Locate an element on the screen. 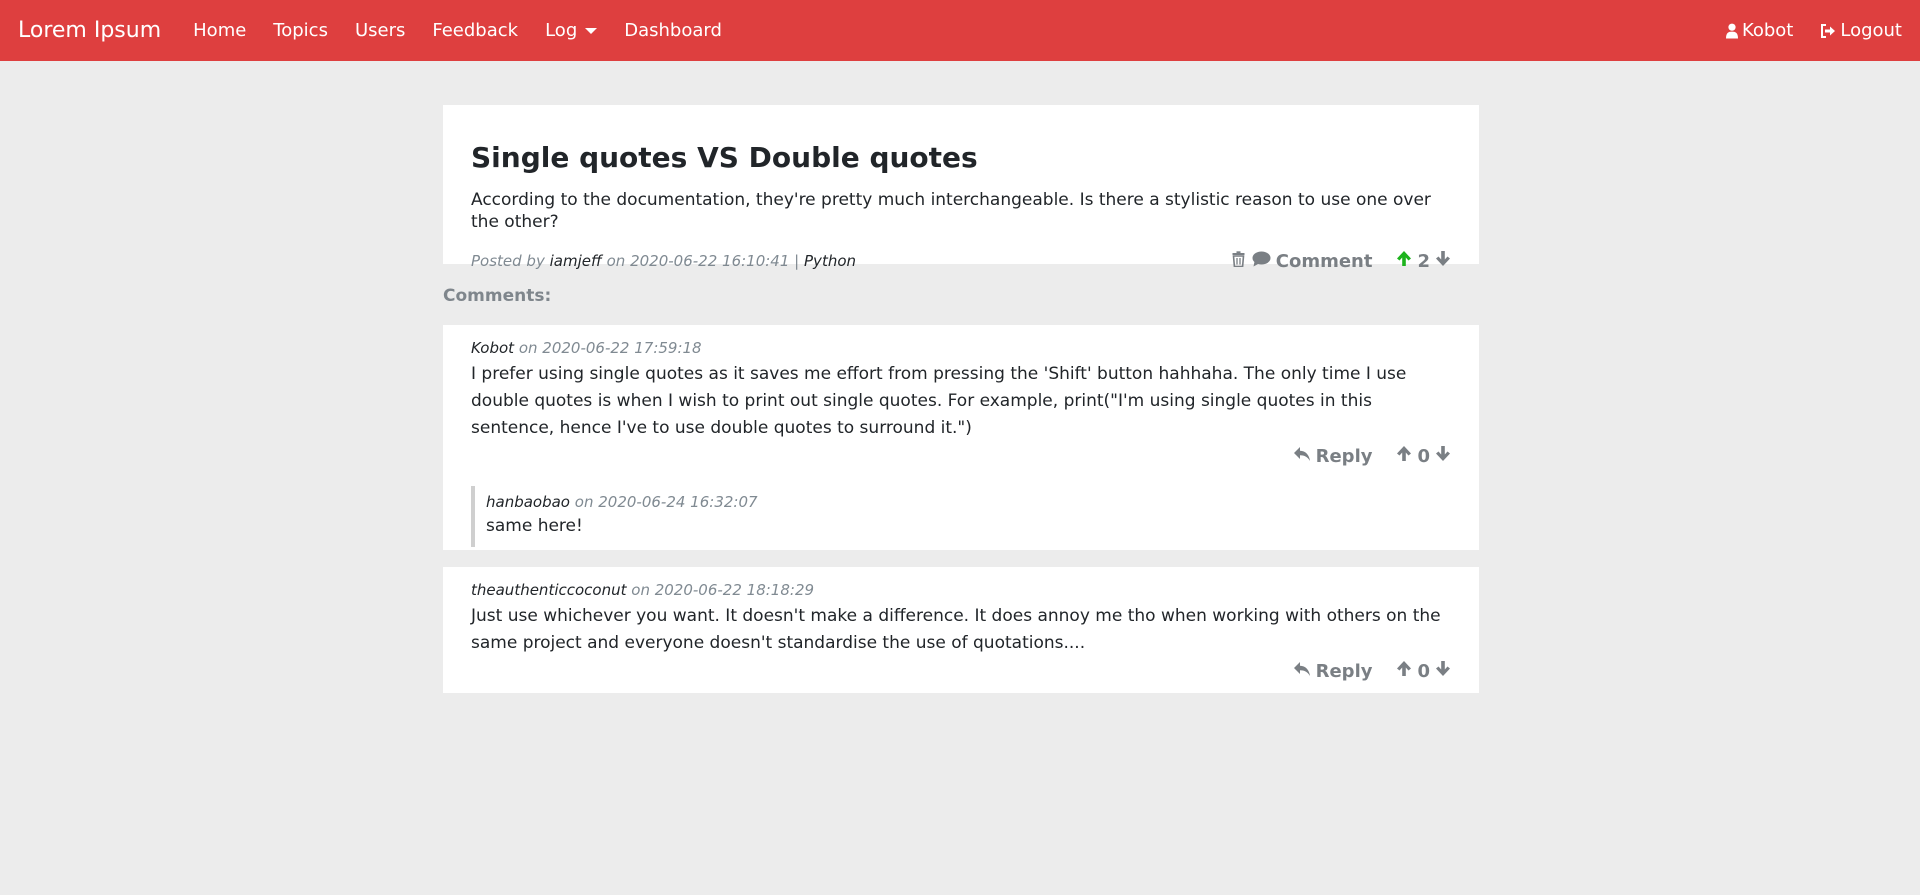 Image resolution: width=1920 pixels, height=895 pixels. delete-button is located at coordinates (1241, 261).